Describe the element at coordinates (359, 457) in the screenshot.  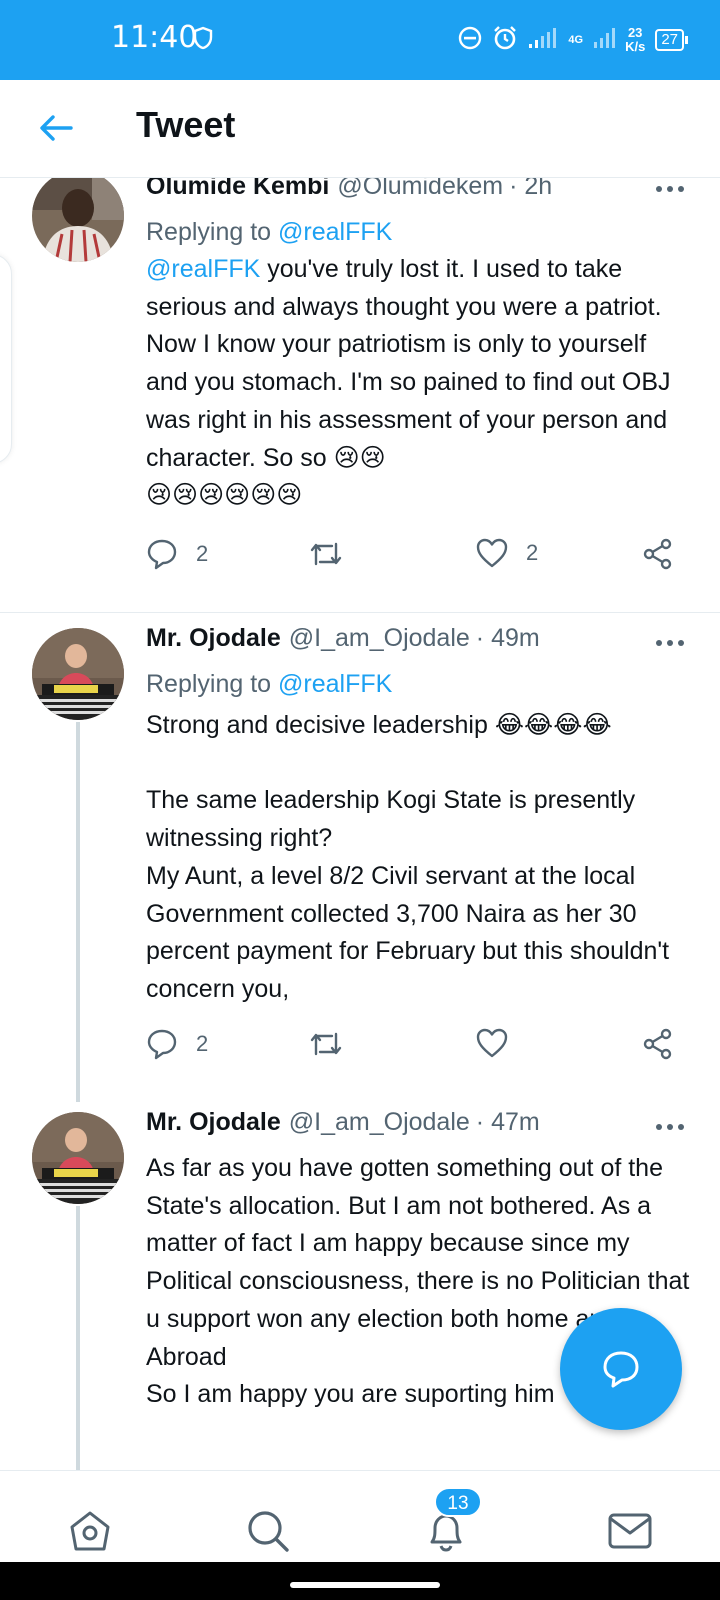
I see `emoji-crying: 😢😢` at that location.